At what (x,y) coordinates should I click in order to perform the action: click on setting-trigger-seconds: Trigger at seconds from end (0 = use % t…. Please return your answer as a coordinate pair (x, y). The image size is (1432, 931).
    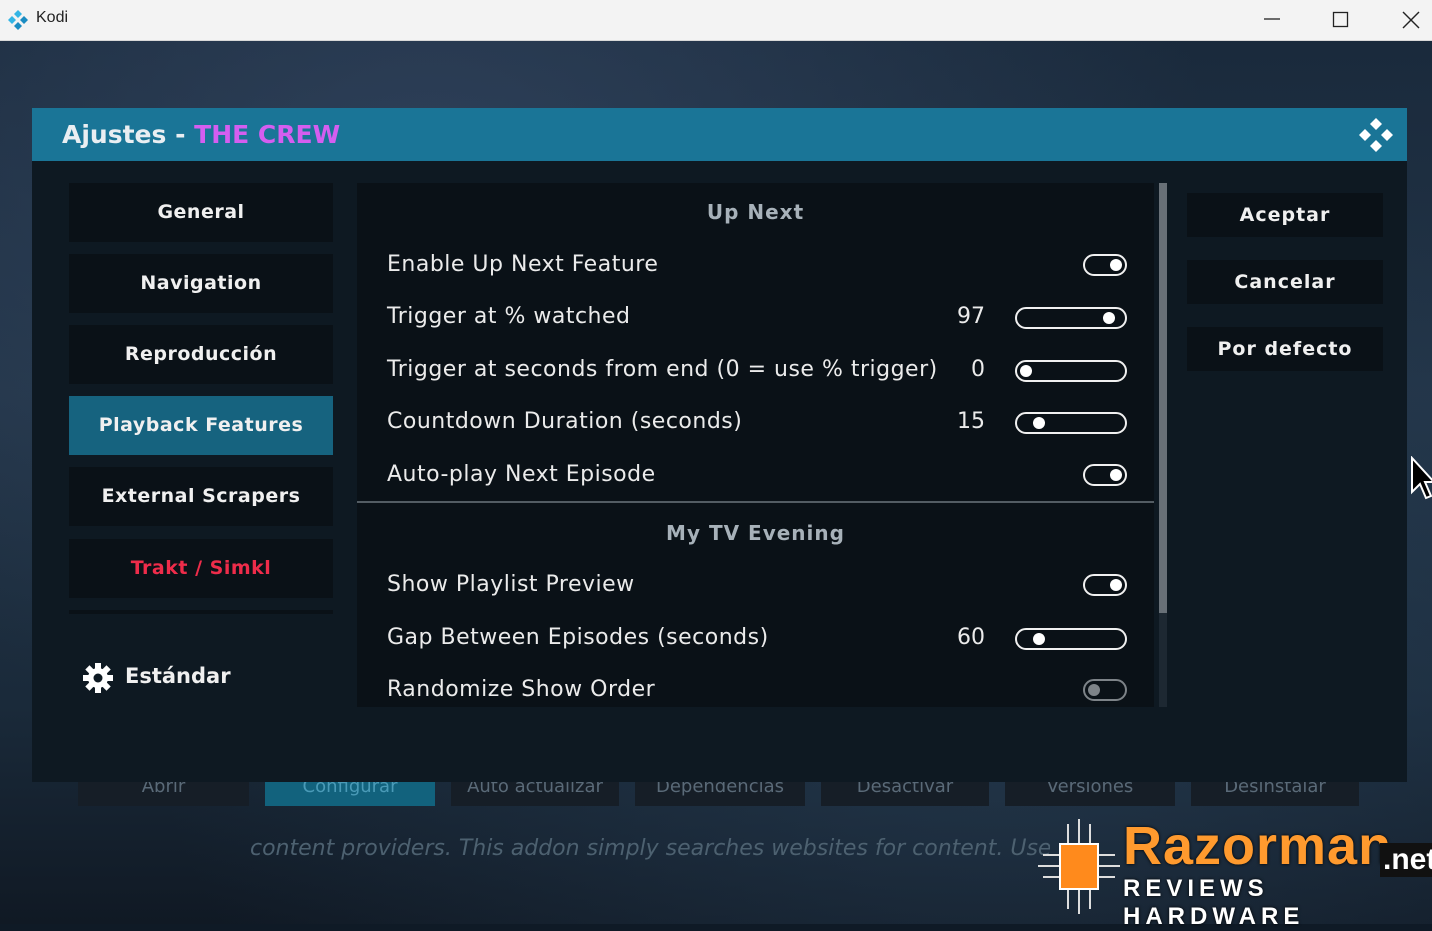
    Looking at the image, I should click on (662, 369).